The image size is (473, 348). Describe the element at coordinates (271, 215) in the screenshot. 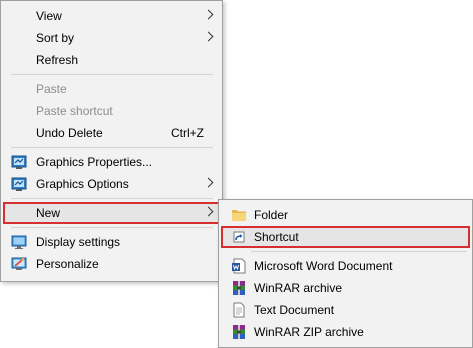

I see `menu-item-label: Folder` at that location.